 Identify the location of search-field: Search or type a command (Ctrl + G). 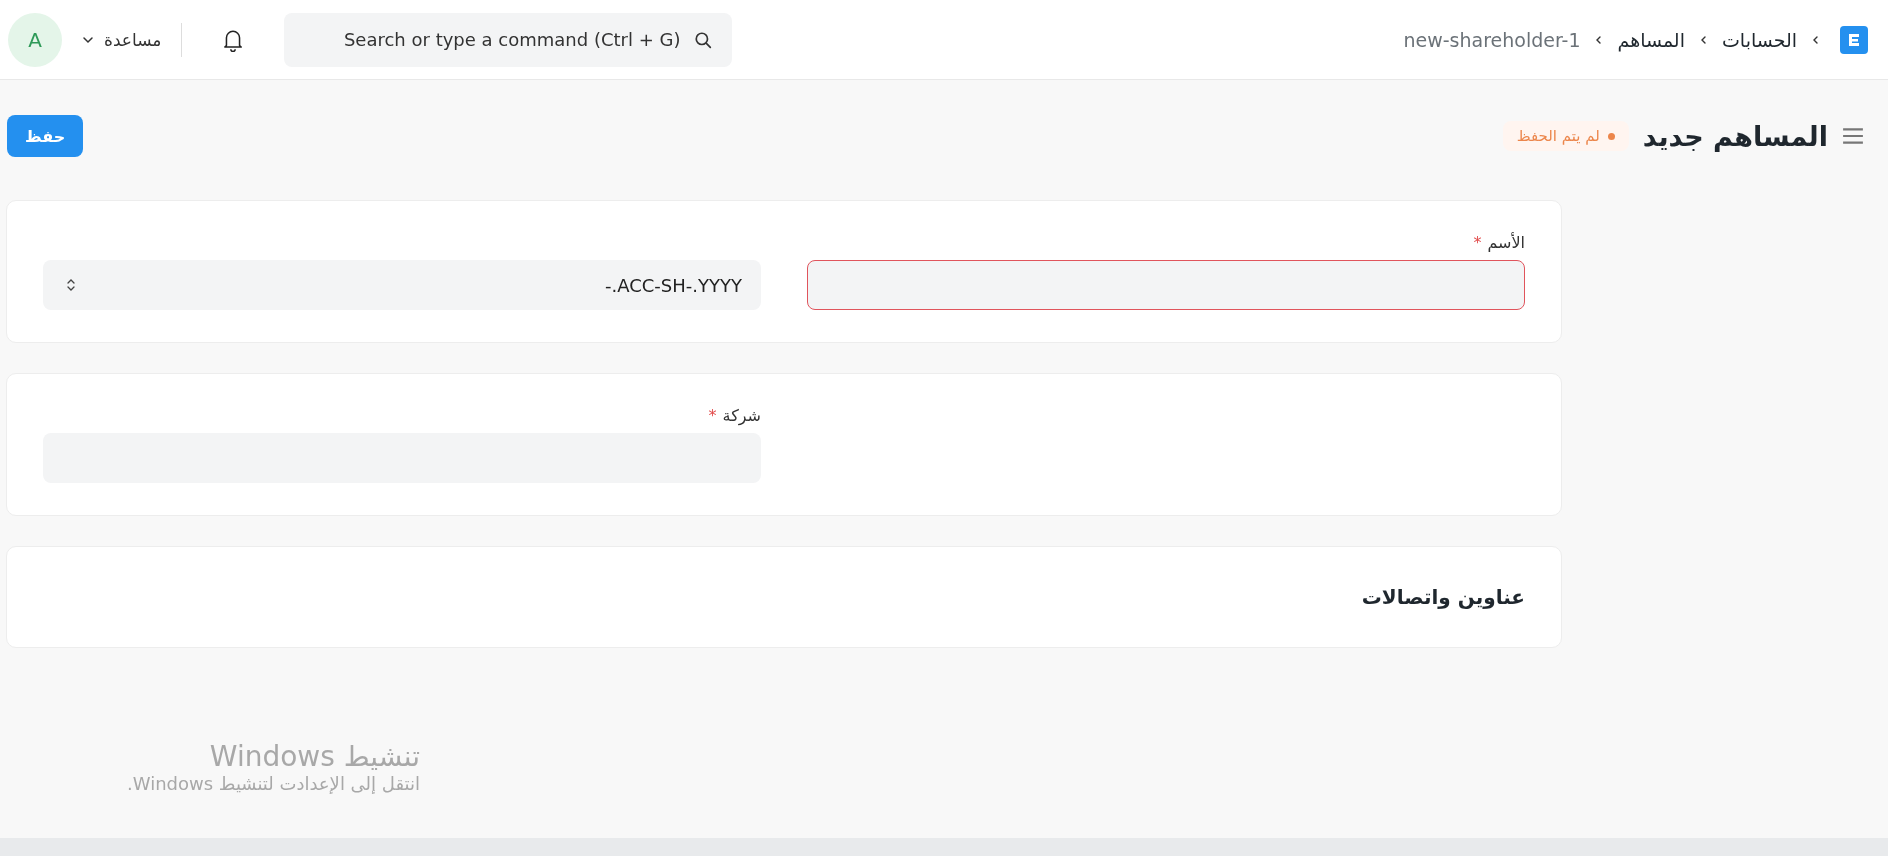
(508, 39).